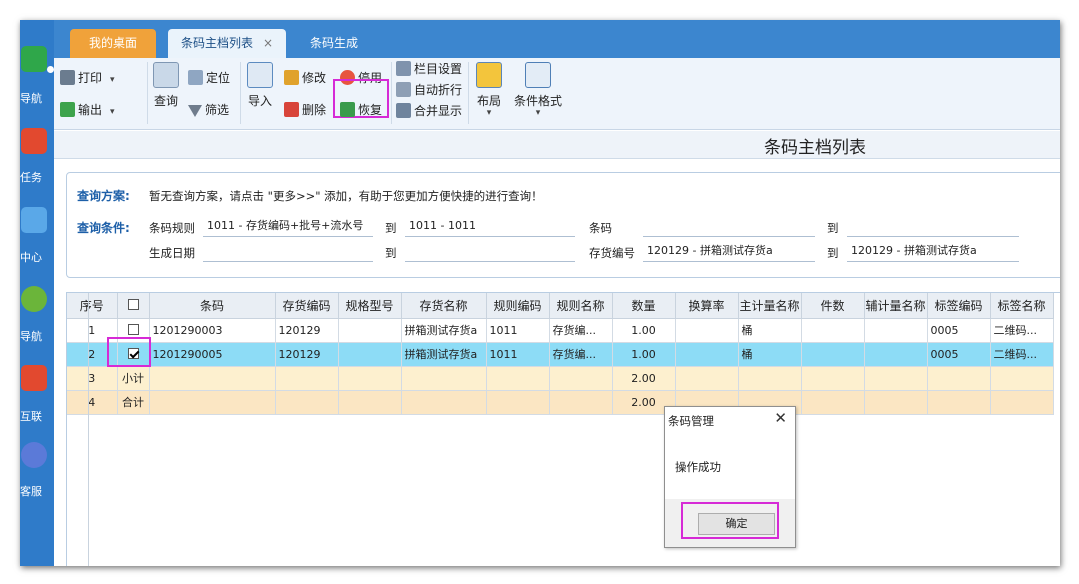  What do you see at coordinates (833, 330) in the screenshot?
I see `cell-pieces` at bounding box center [833, 330].